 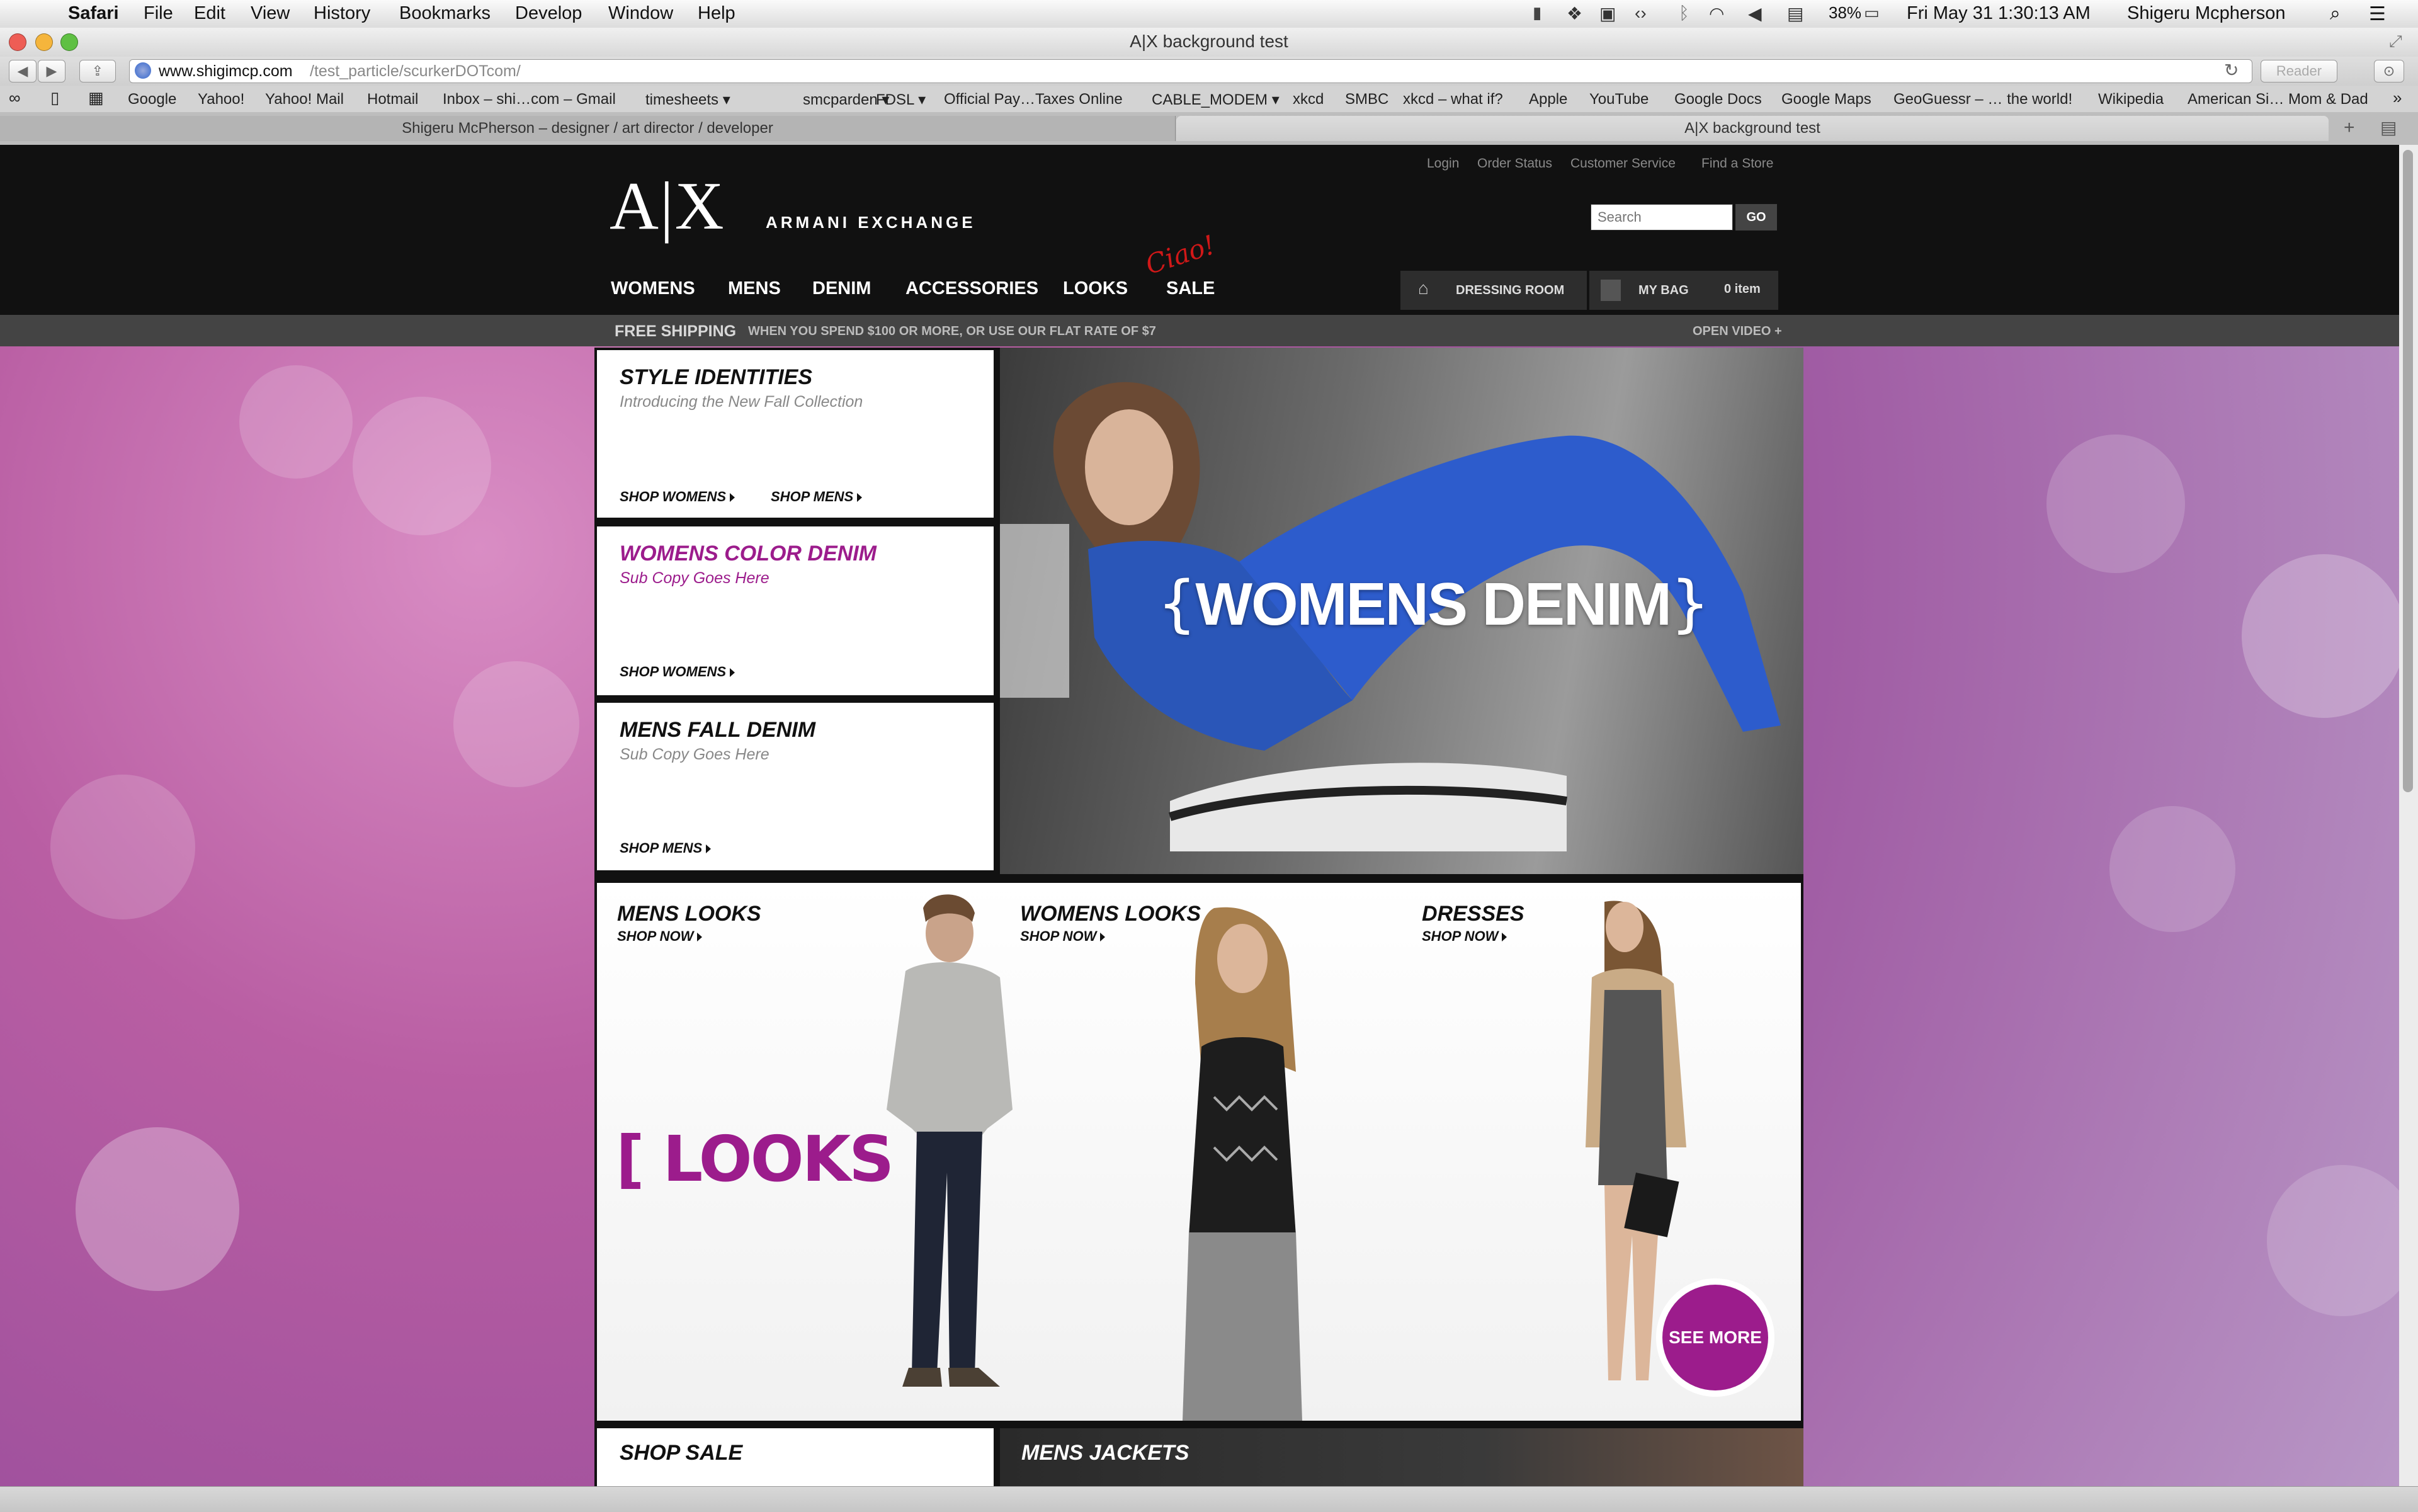 What do you see at coordinates (1574, 14) in the screenshot?
I see `paw-icon: ❖` at bounding box center [1574, 14].